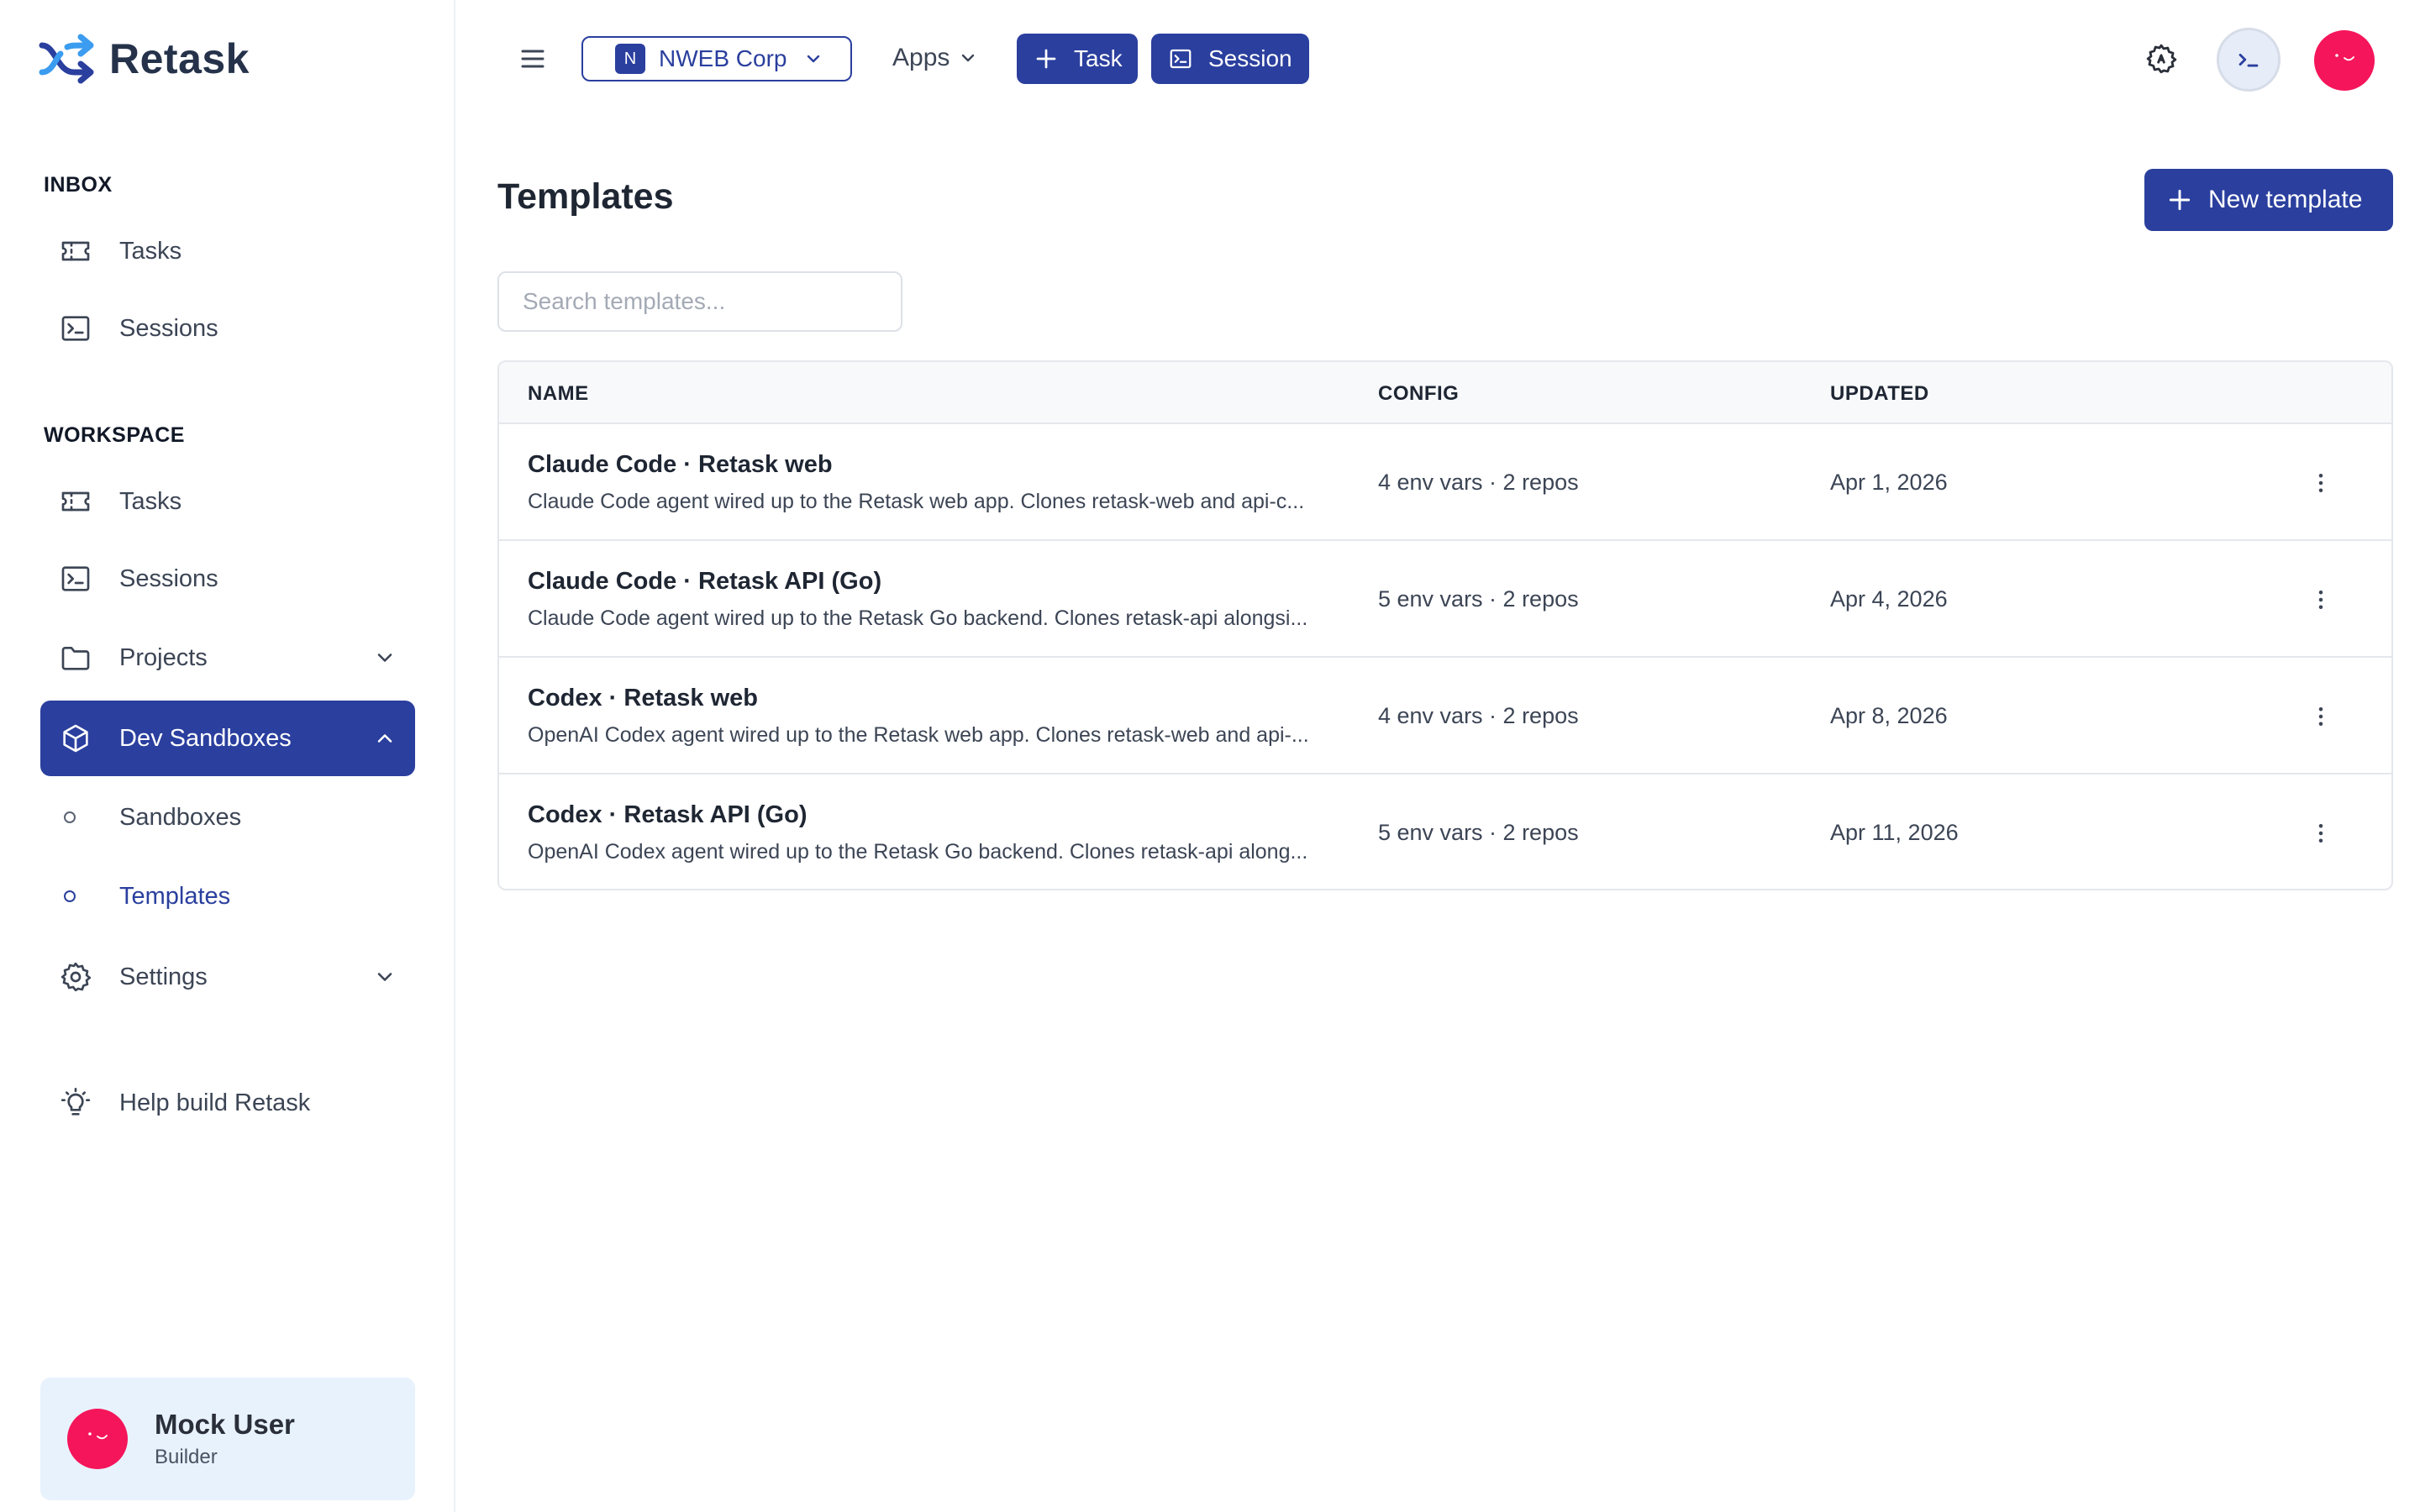 The height and width of the screenshot is (1512, 2420). What do you see at coordinates (215, 1102) in the screenshot?
I see `sidebar-item-label: Help build Retask` at bounding box center [215, 1102].